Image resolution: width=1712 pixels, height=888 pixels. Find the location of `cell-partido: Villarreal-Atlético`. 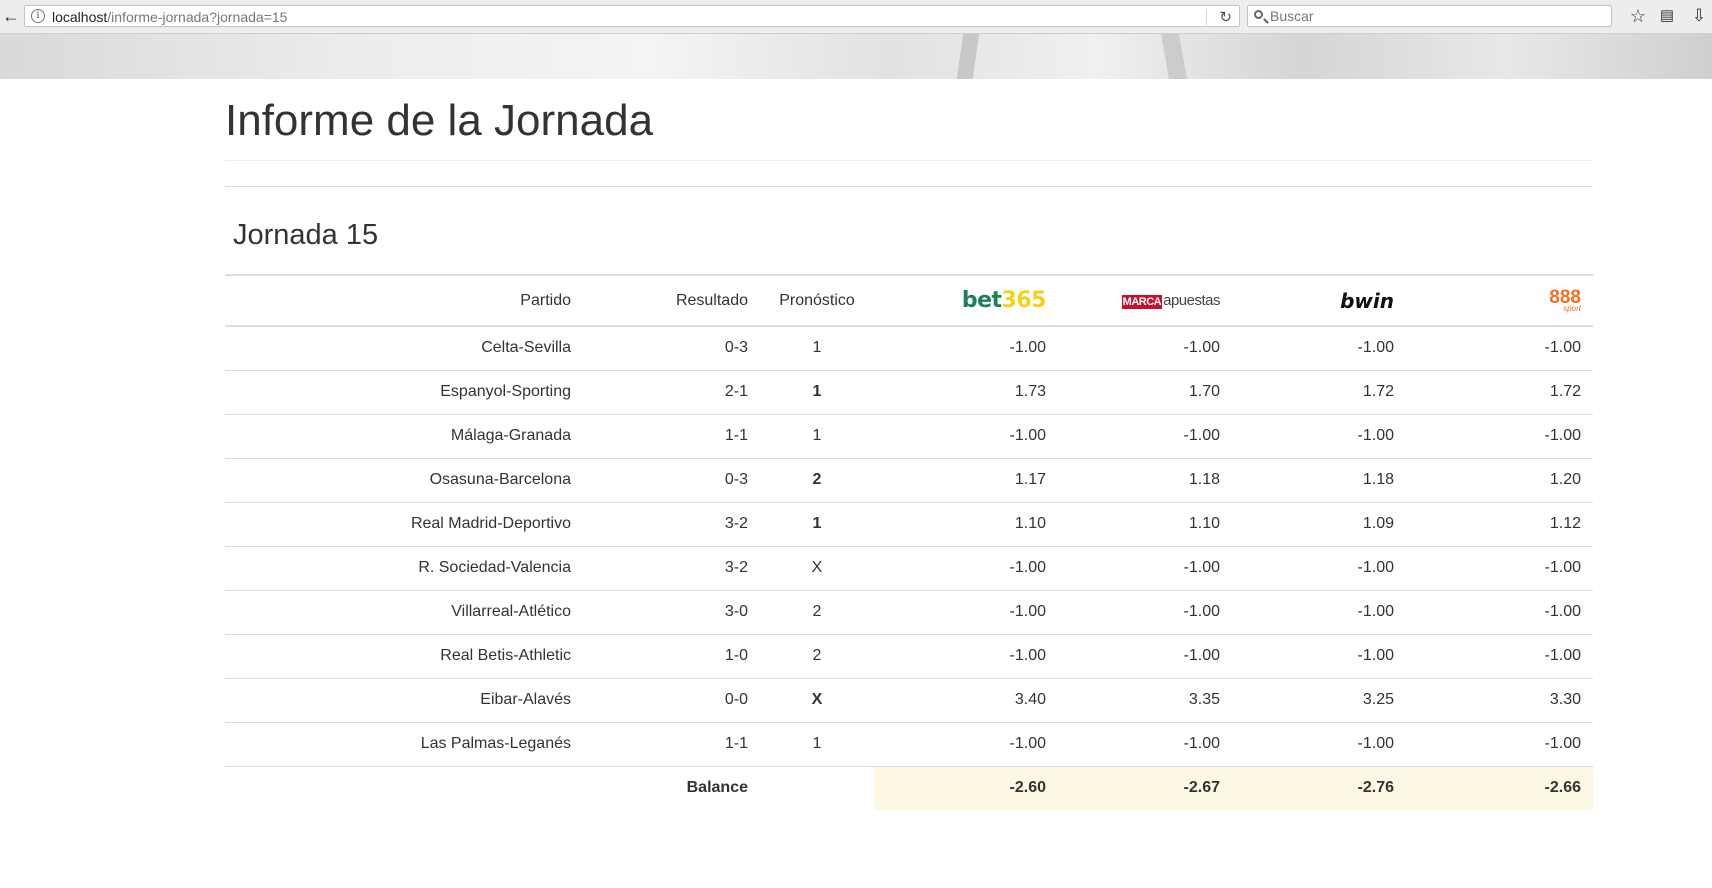

cell-partido: Villarreal-Atlético is located at coordinates (404, 611).